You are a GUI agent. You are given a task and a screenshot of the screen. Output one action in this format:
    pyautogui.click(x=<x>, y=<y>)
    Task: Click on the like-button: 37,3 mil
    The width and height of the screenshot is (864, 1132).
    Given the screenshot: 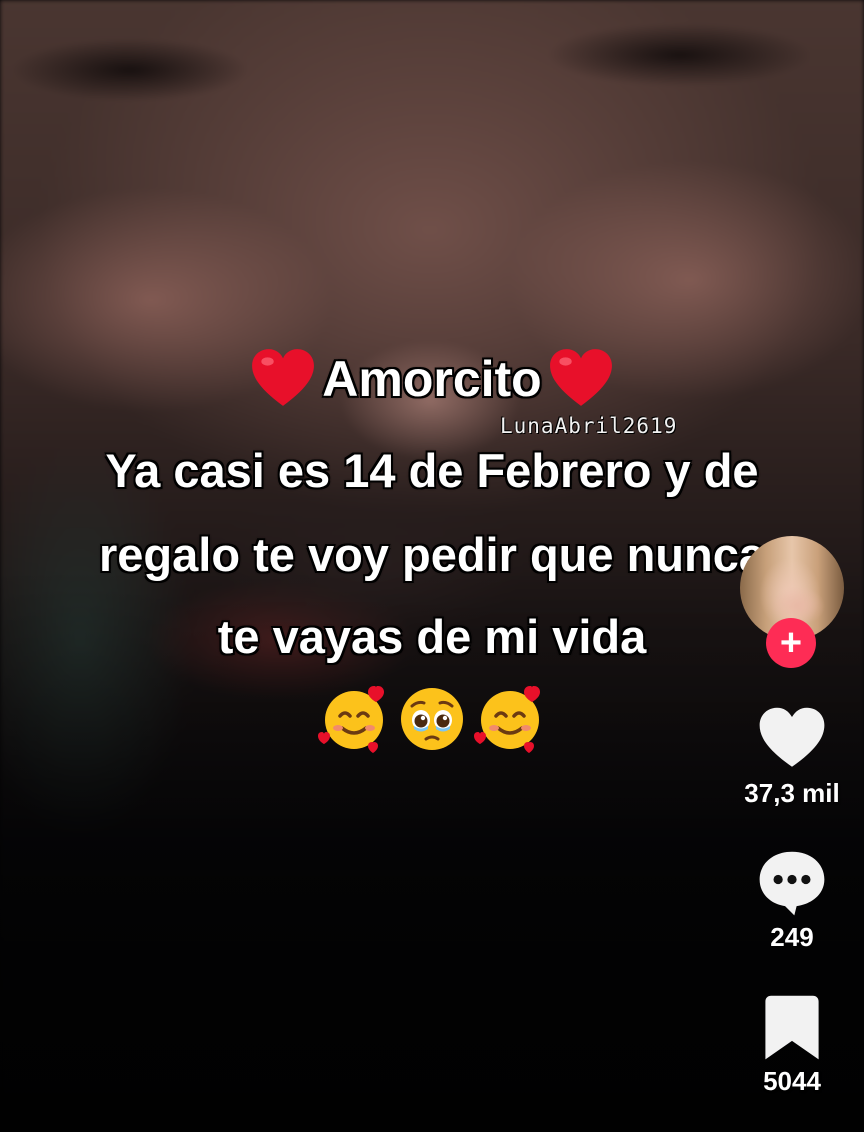 What is the action you would take?
    pyautogui.click(x=792, y=755)
    